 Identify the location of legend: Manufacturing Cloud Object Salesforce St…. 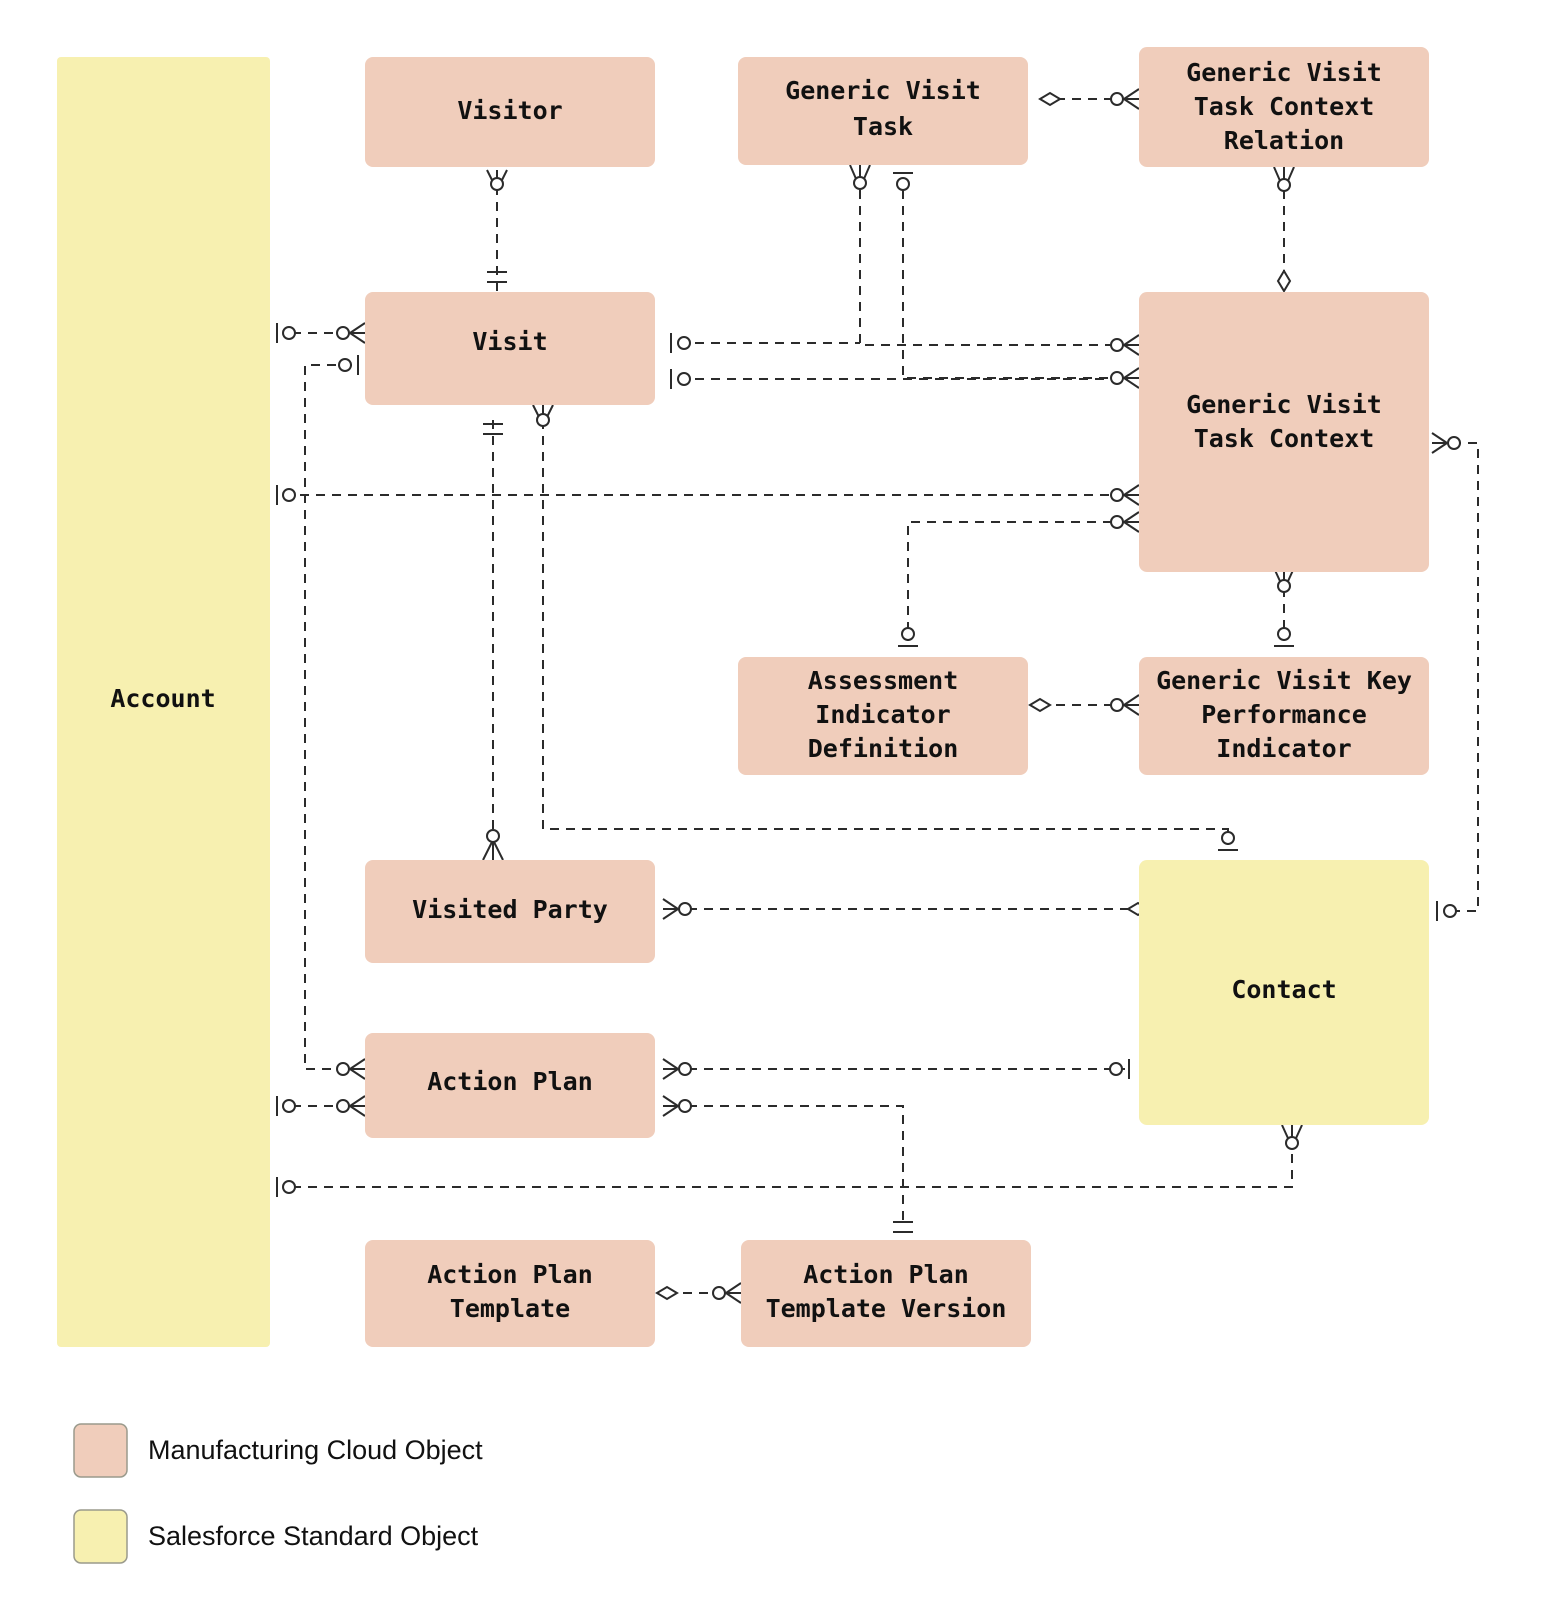
(278, 1493).